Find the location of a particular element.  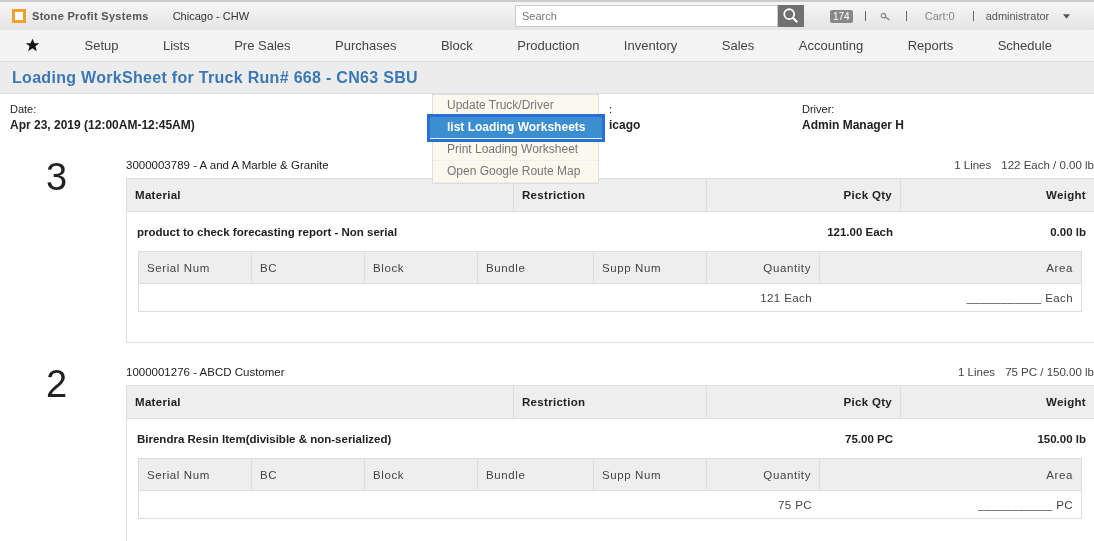

nav-item: Reports is located at coordinates (930, 45).